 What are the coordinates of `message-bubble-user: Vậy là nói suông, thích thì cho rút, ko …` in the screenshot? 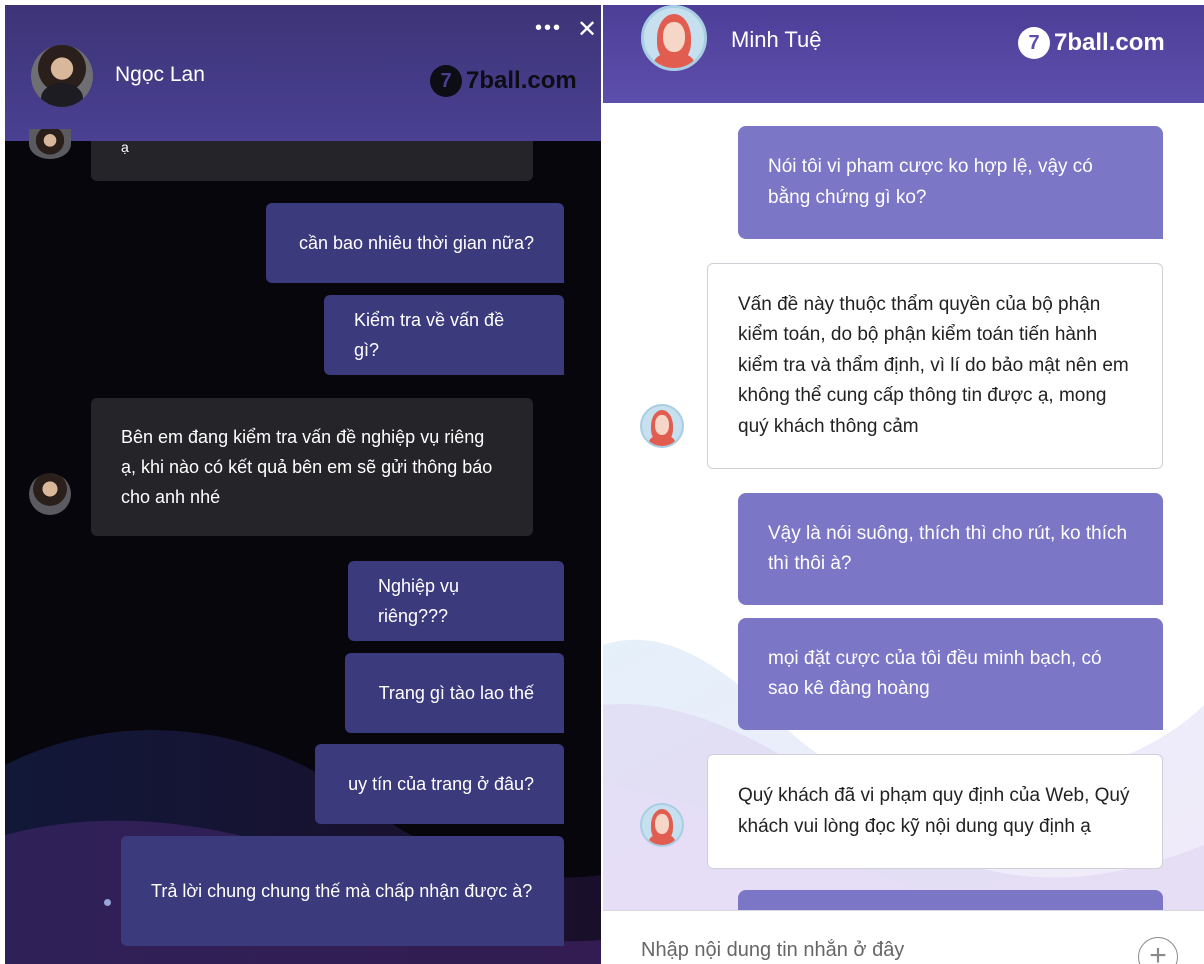 It's located at (950, 549).